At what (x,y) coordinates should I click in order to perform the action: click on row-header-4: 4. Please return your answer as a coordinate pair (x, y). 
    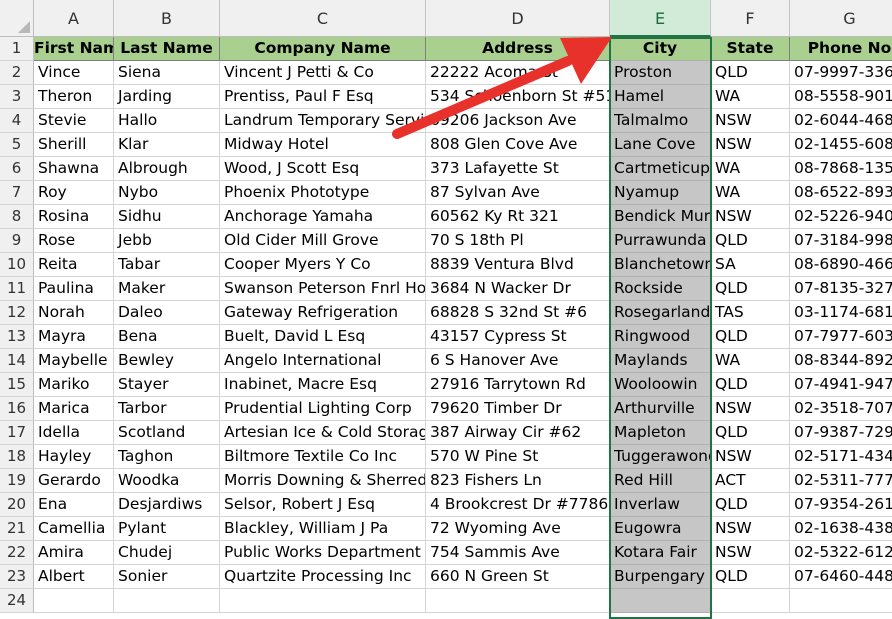
    Looking at the image, I should click on (17, 121).